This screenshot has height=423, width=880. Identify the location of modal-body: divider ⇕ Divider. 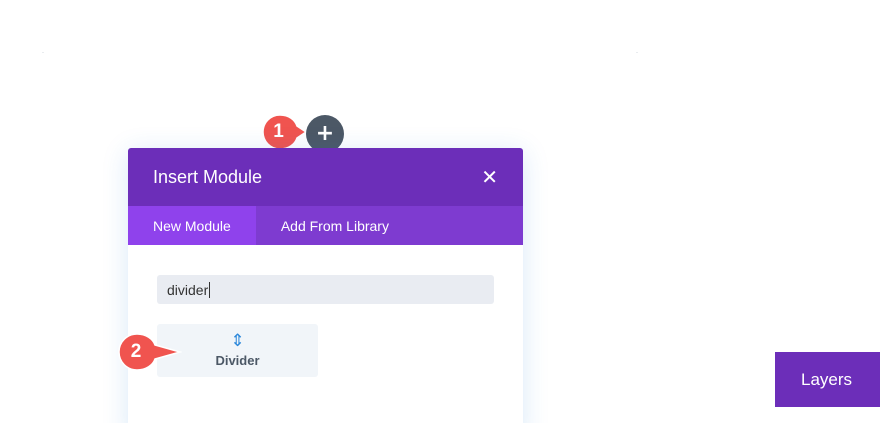
(325, 311).